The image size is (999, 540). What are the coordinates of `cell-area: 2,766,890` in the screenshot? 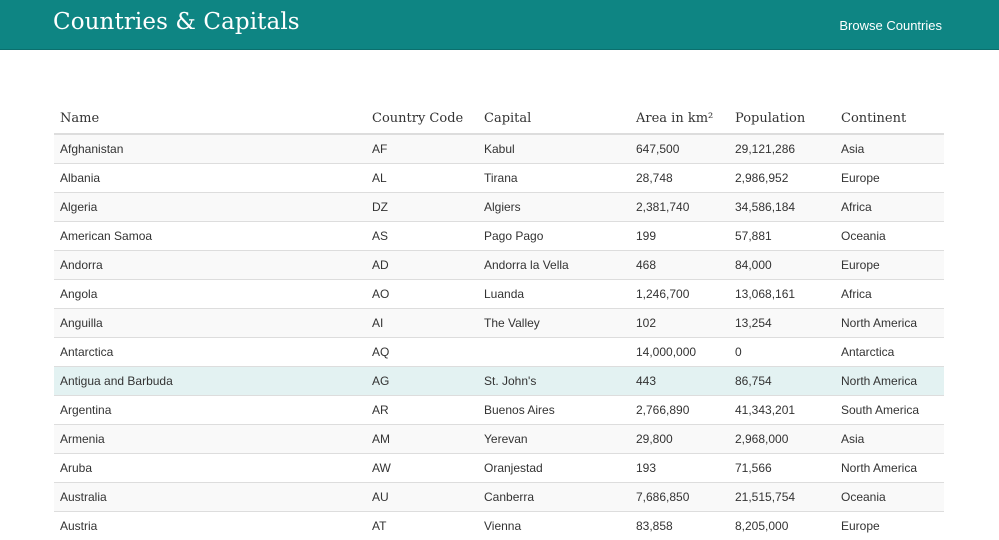 It's located at (679, 410).